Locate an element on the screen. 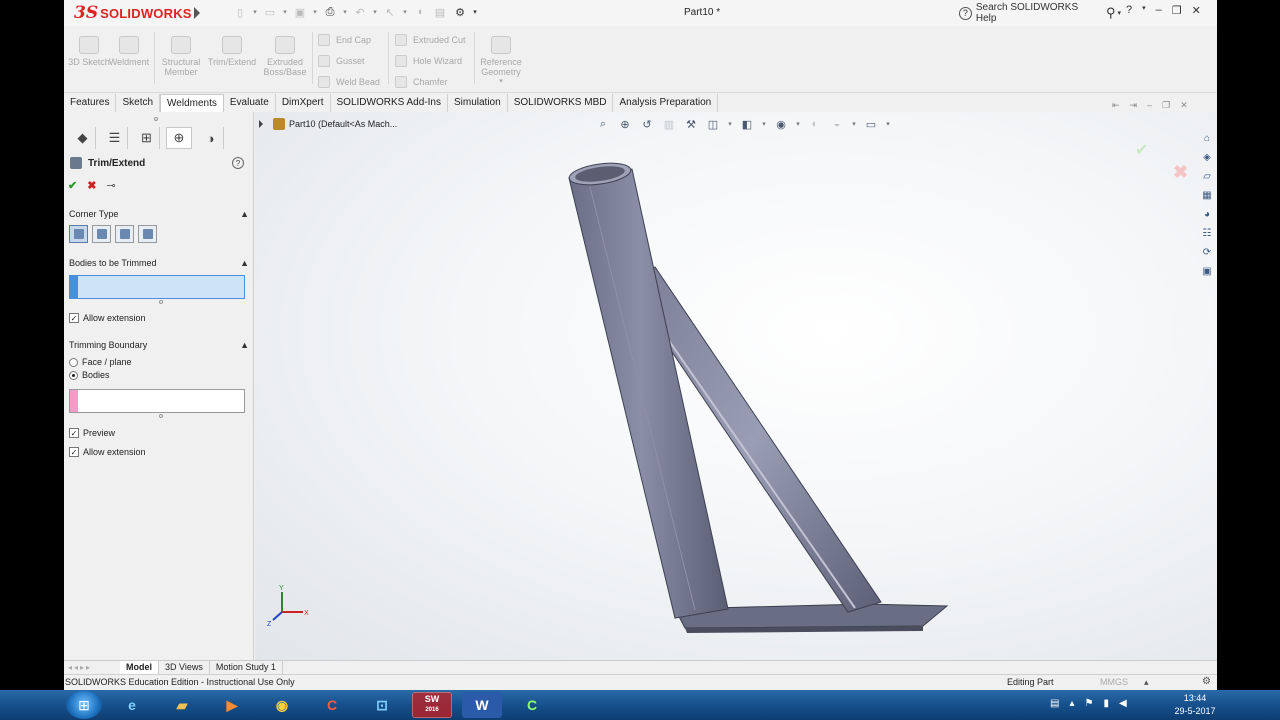  tab-mbd: SOLIDWORKS MBD is located at coordinates (561, 103).